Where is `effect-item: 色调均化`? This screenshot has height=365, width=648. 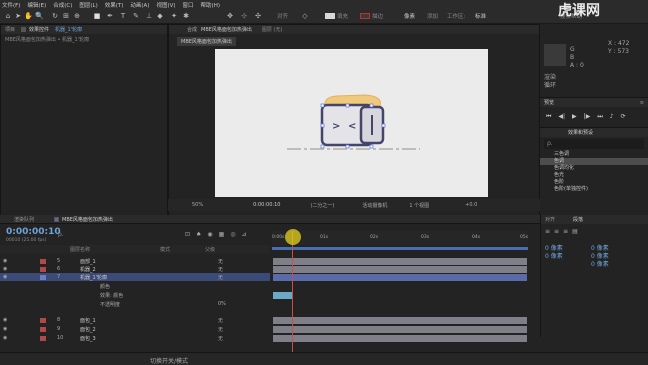
effect-item: 色调均化 is located at coordinates (594, 168).